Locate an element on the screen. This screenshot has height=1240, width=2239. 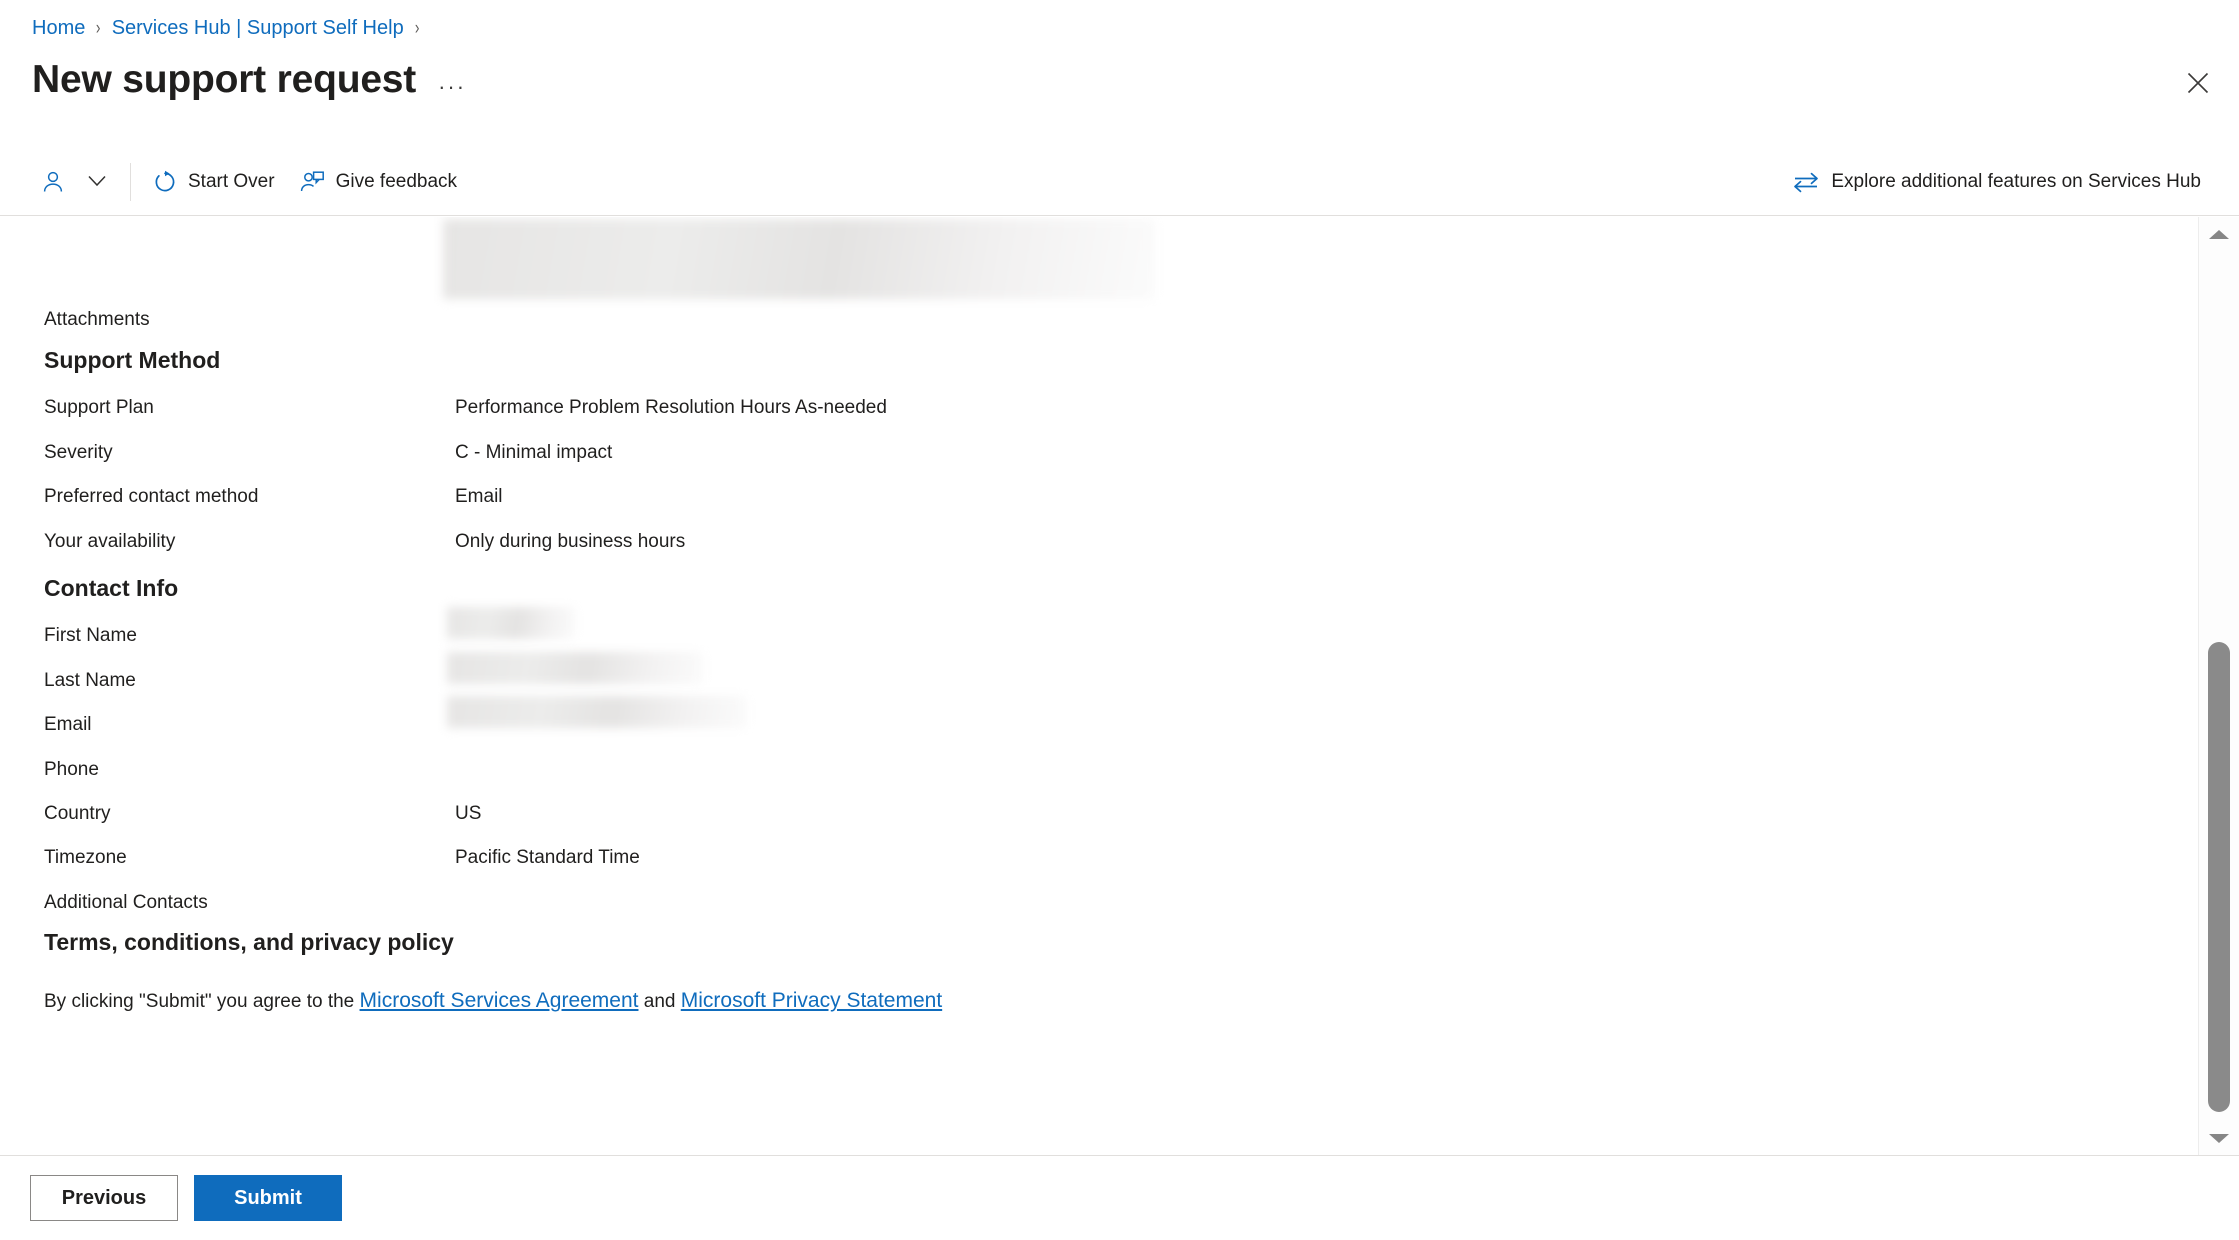
last-name-label: Last Name is located at coordinates (90, 680).